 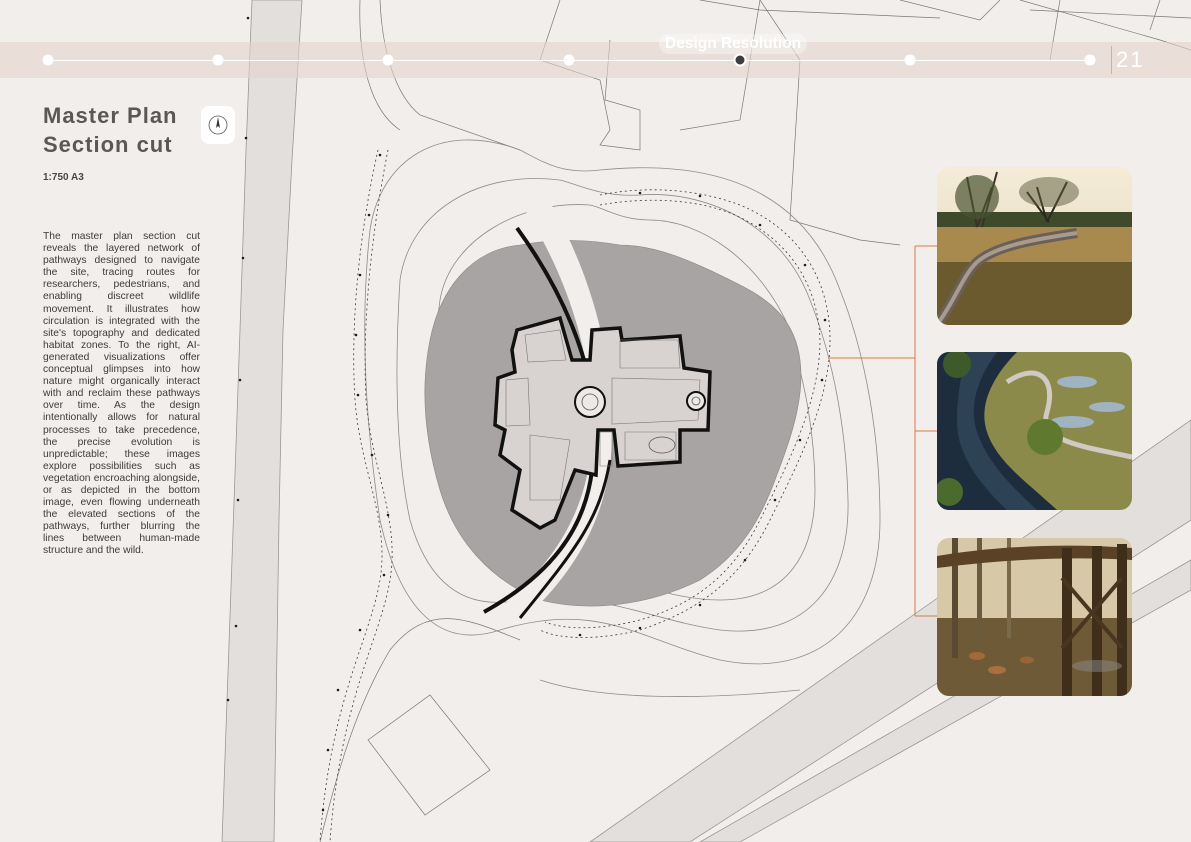 I want to click on elevated-boardwalk-forest-deer-photo, so click(x=1034, y=617).